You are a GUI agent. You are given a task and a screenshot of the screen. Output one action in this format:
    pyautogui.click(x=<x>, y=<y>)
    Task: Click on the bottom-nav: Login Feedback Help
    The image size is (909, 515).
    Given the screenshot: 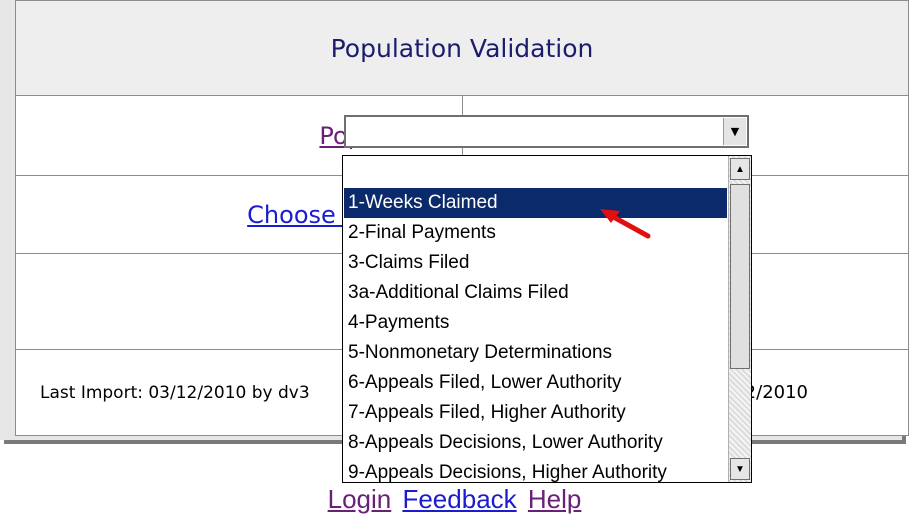 What is the action you would take?
    pyautogui.click(x=454, y=499)
    